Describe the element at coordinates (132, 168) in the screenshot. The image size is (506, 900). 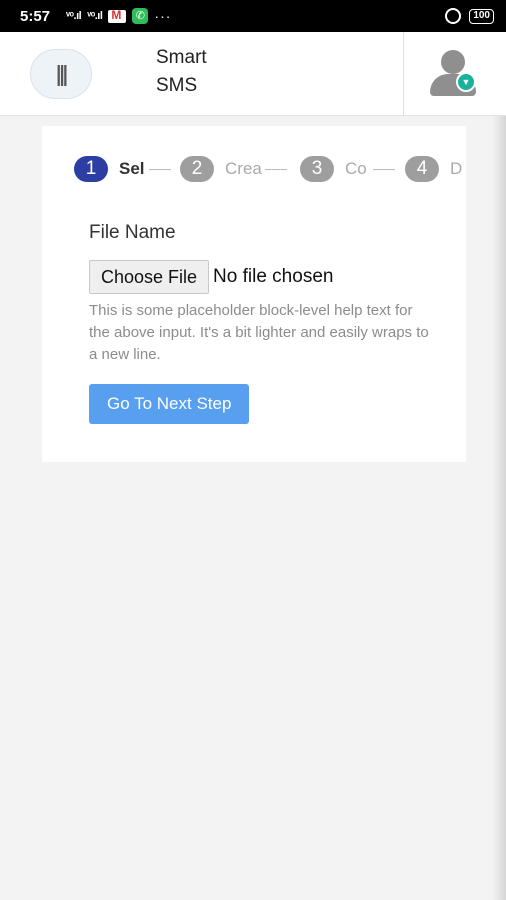
I see `step-label: Sel` at that location.